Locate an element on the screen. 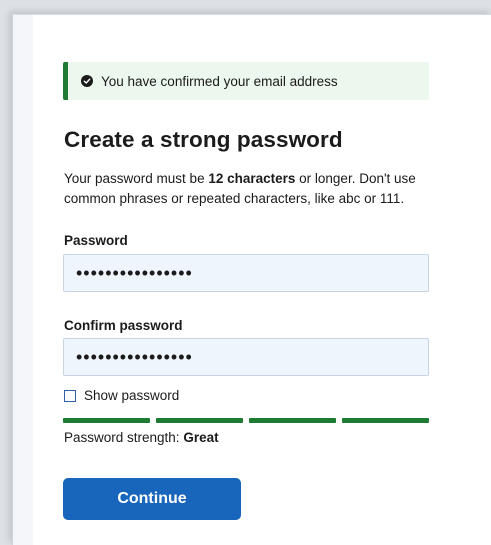 Image resolution: width=491 pixels, height=545 pixels. strength-value: Great is located at coordinates (201, 437).